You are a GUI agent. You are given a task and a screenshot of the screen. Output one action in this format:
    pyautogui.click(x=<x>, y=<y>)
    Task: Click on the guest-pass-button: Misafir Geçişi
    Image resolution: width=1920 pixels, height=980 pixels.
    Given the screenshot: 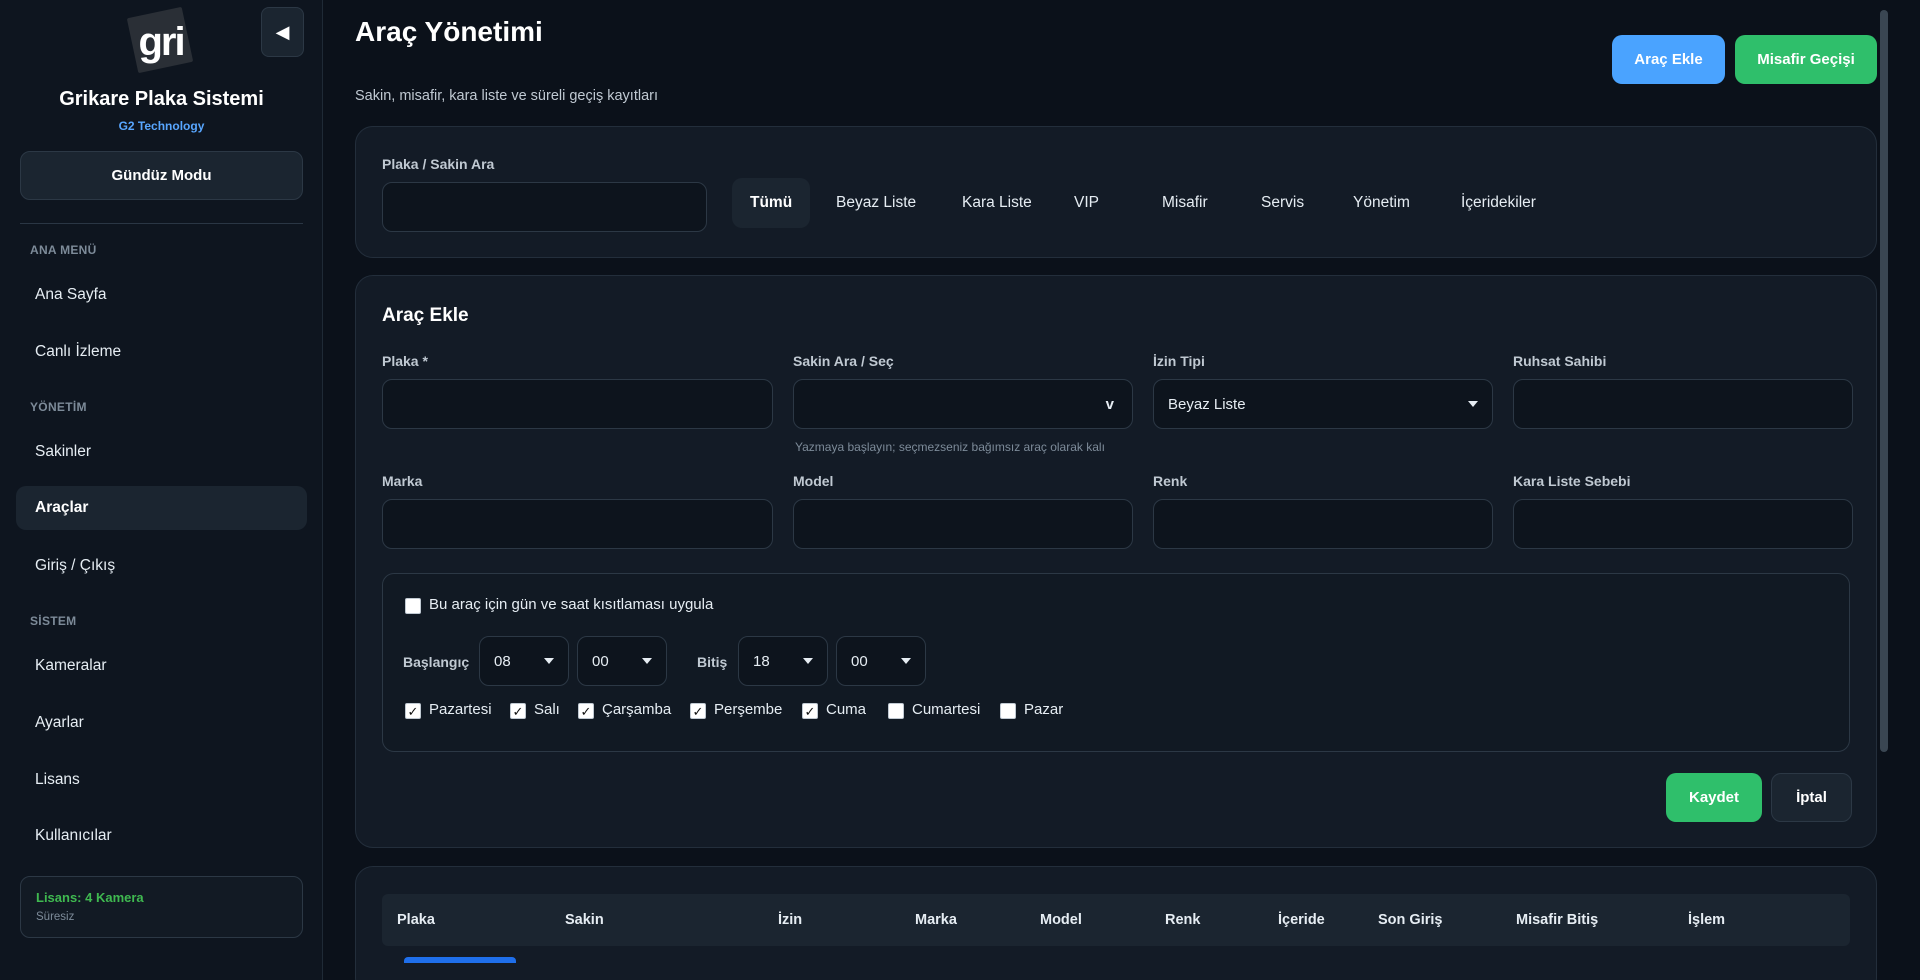 What is the action you would take?
    pyautogui.click(x=1806, y=59)
    